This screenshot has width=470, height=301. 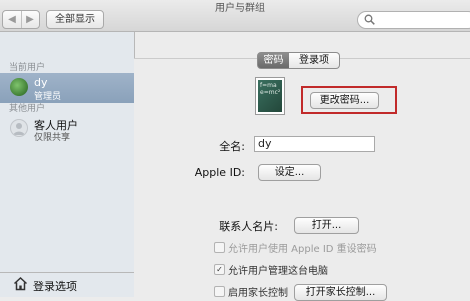 I want to click on chevron-right-icon: ▶, so click(x=30, y=19).